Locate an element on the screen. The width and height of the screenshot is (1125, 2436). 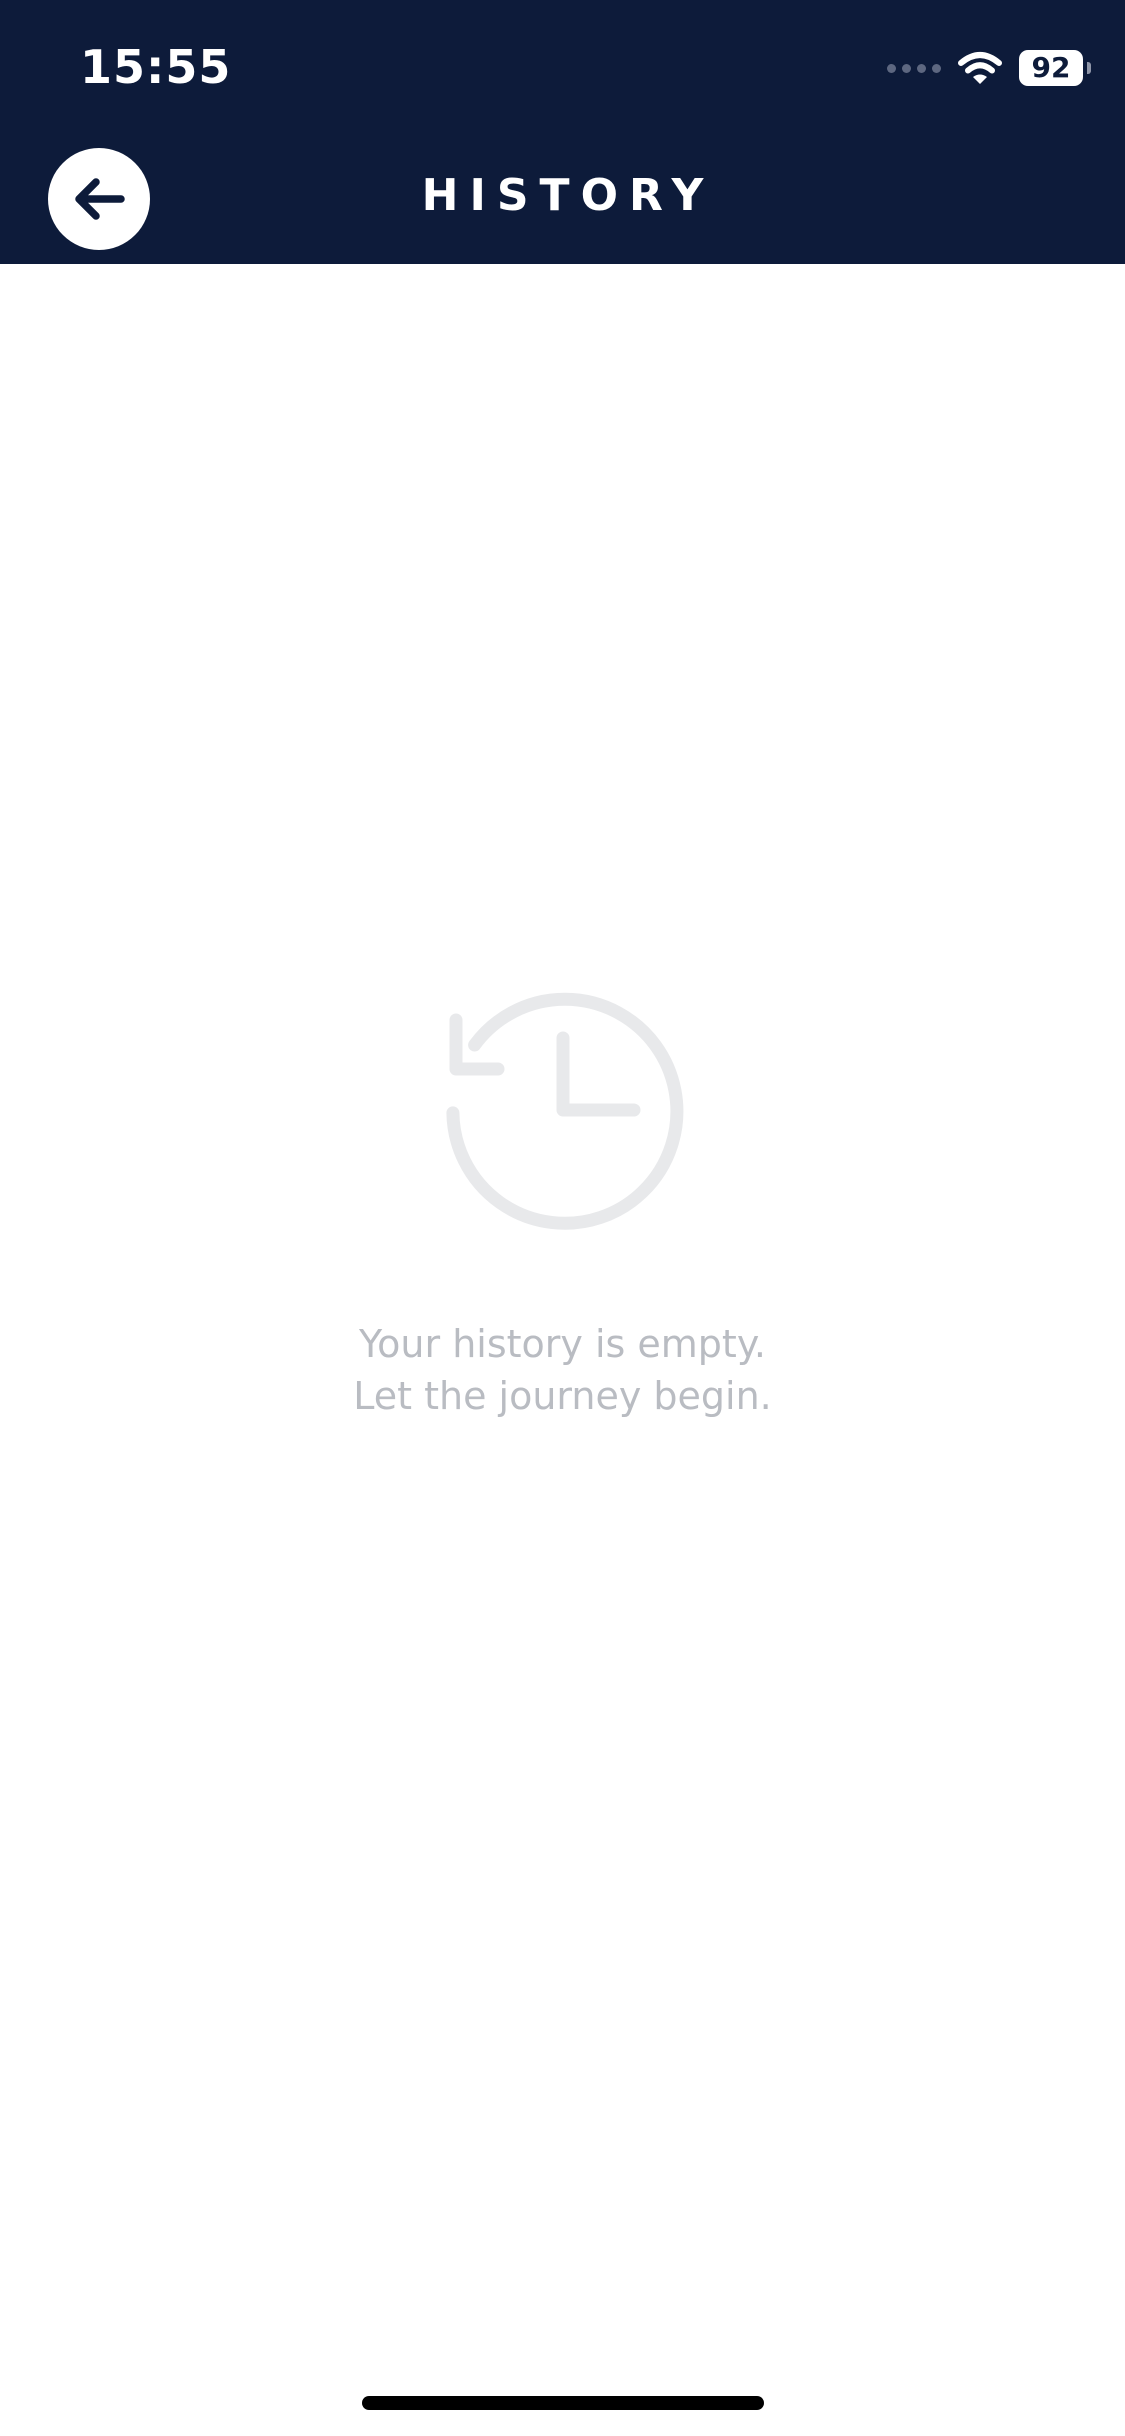
page-title: HISTORY is located at coordinates (568, 195).